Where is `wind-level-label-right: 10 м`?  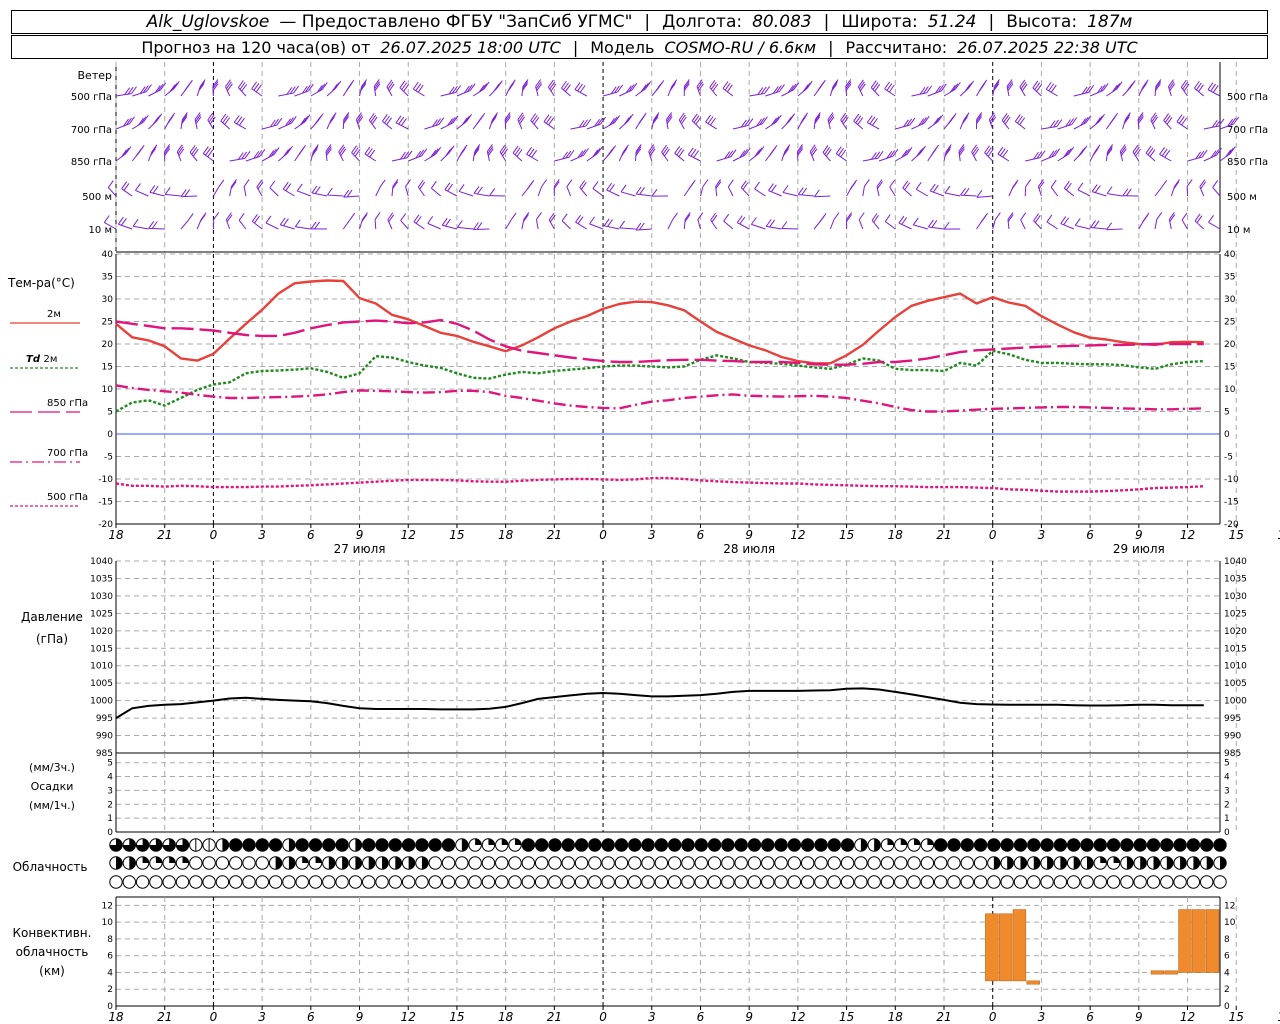
wind-level-label-right: 10 м is located at coordinates (1238, 230).